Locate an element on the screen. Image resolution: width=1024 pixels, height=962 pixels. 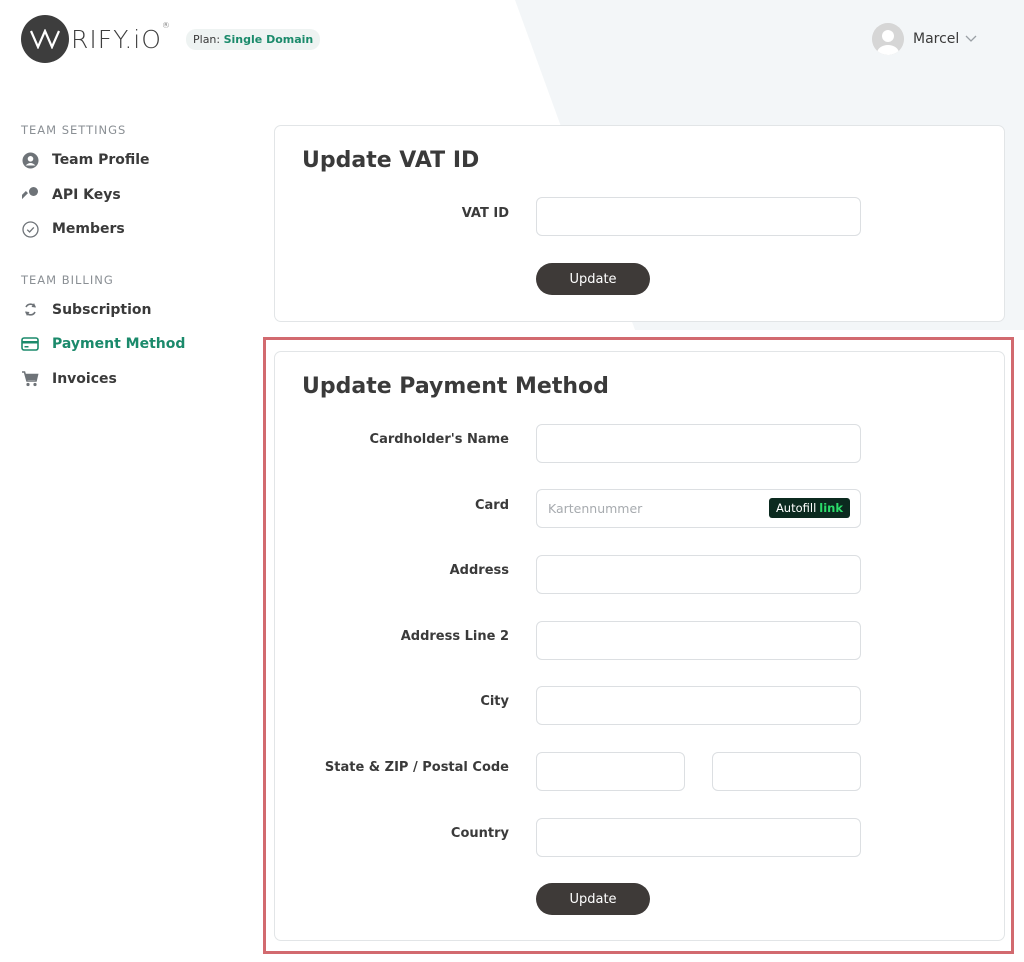
vat-id-input is located at coordinates (698, 216).